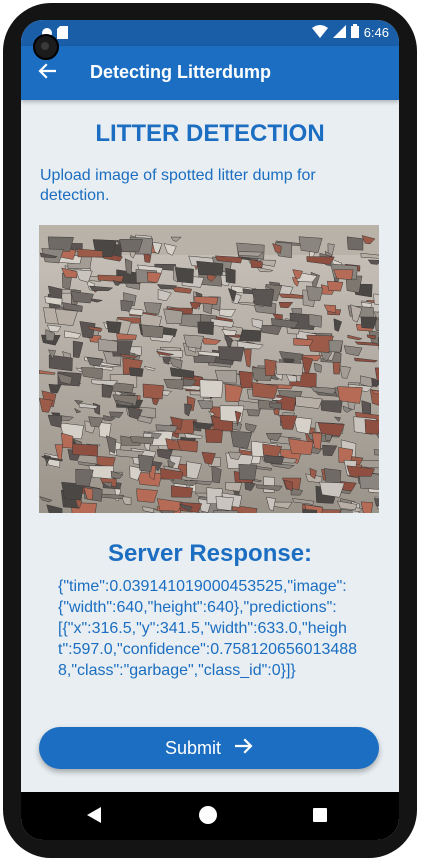 This screenshot has height=863, width=422. I want to click on arrow-left-icon, so click(47, 73).